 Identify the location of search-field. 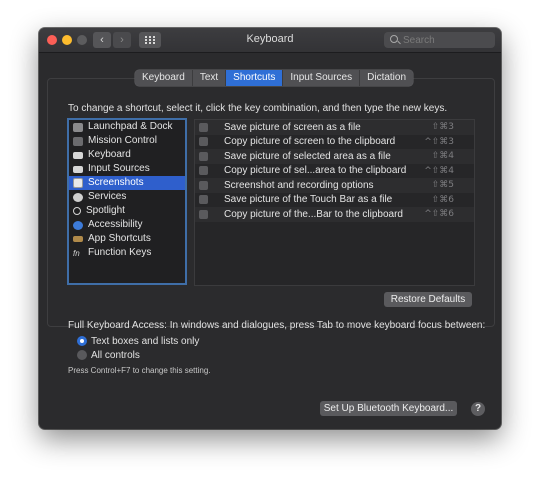
(439, 40).